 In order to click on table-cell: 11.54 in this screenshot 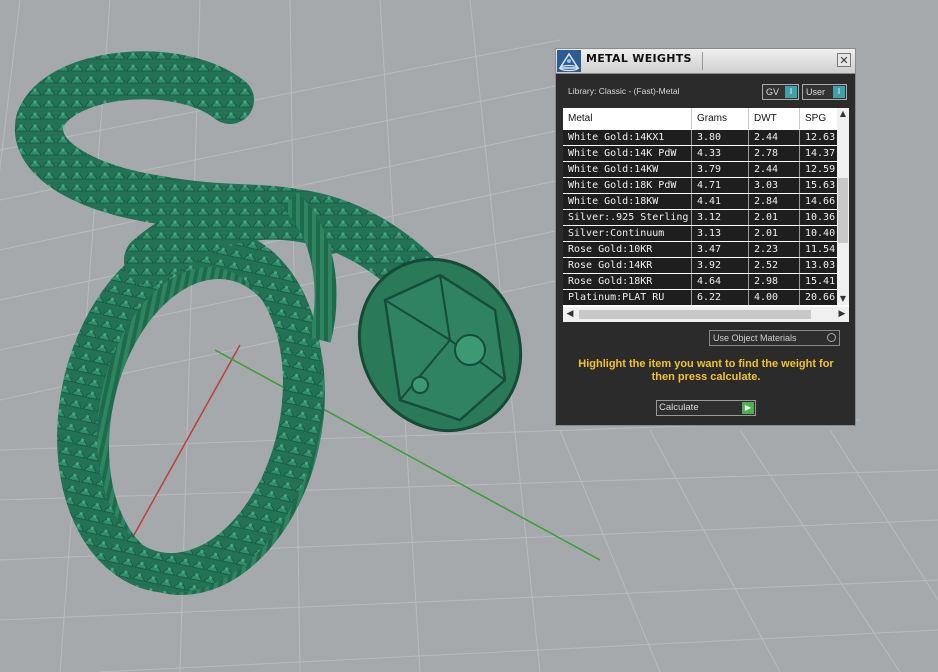, I will do `click(820, 249)`.